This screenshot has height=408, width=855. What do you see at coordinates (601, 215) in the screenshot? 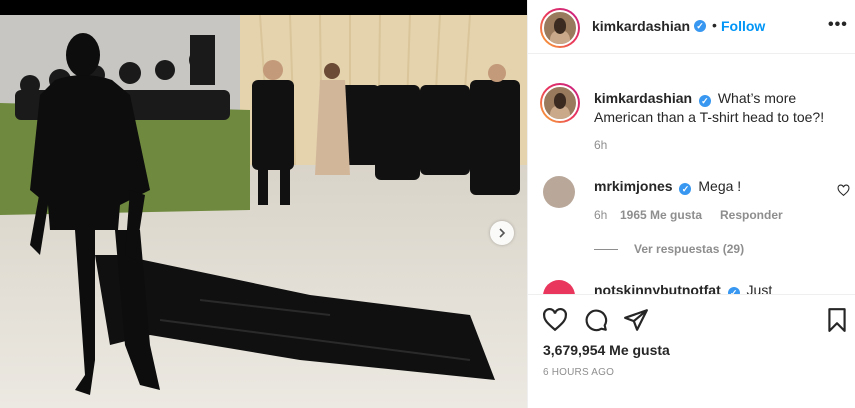
I see `comment-age: 6h` at bounding box center [601, 215].